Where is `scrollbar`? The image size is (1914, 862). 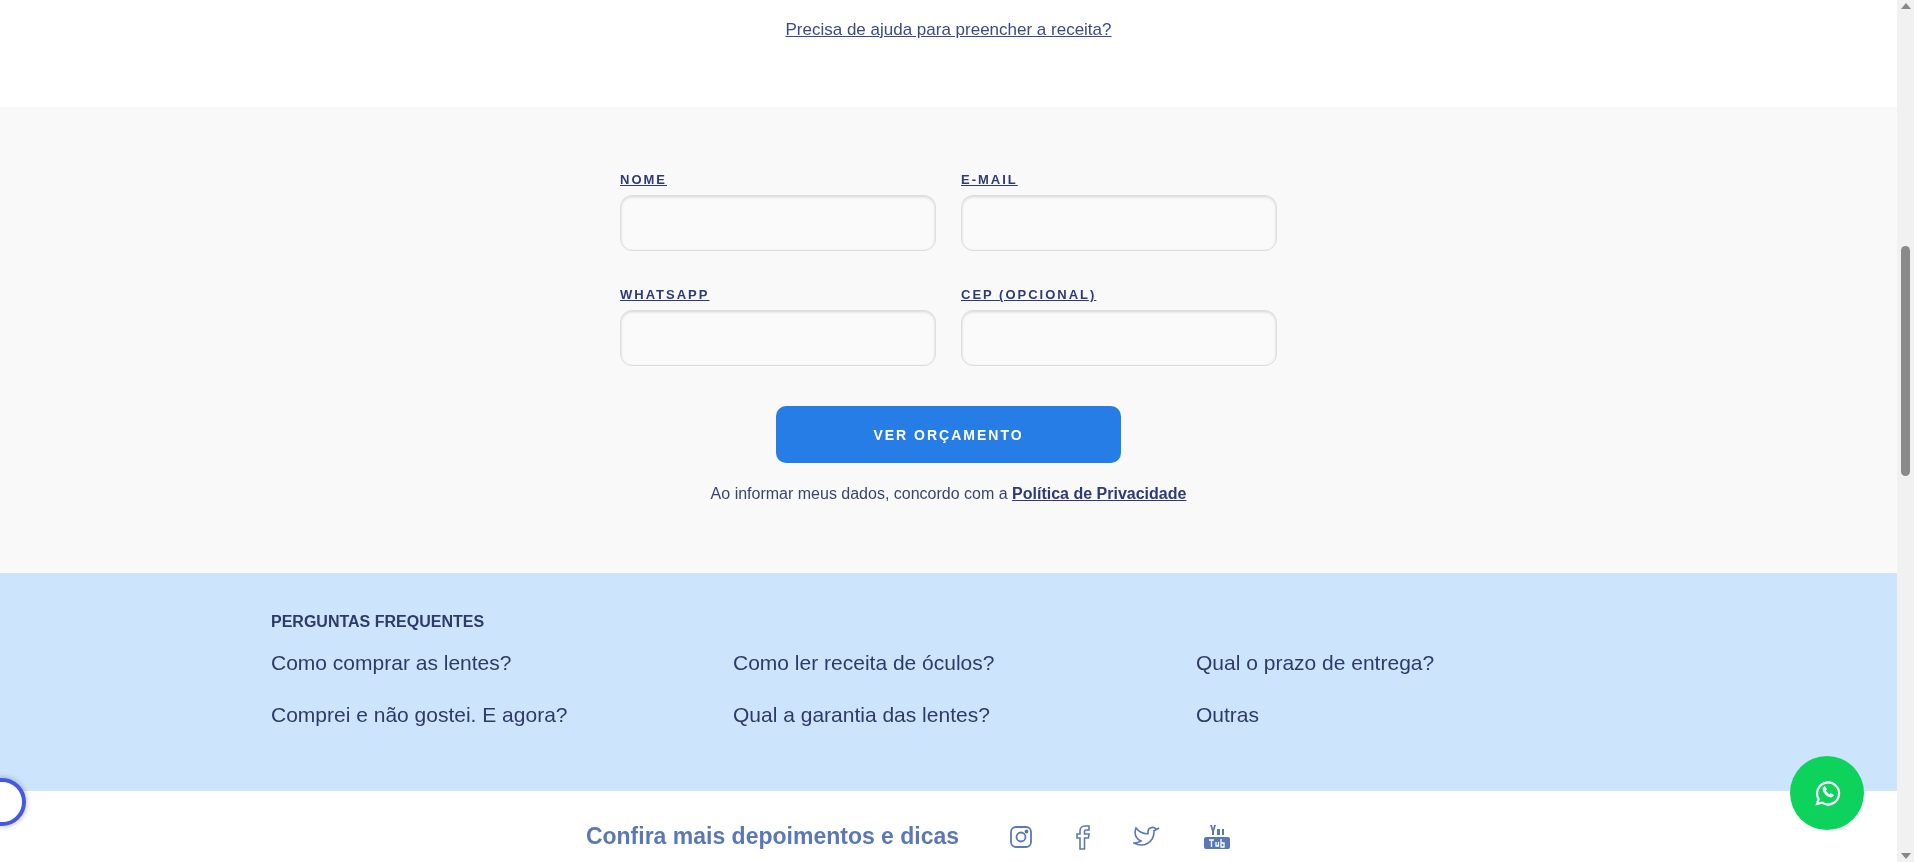 scrollbar is located at coordinates (1905, 431).